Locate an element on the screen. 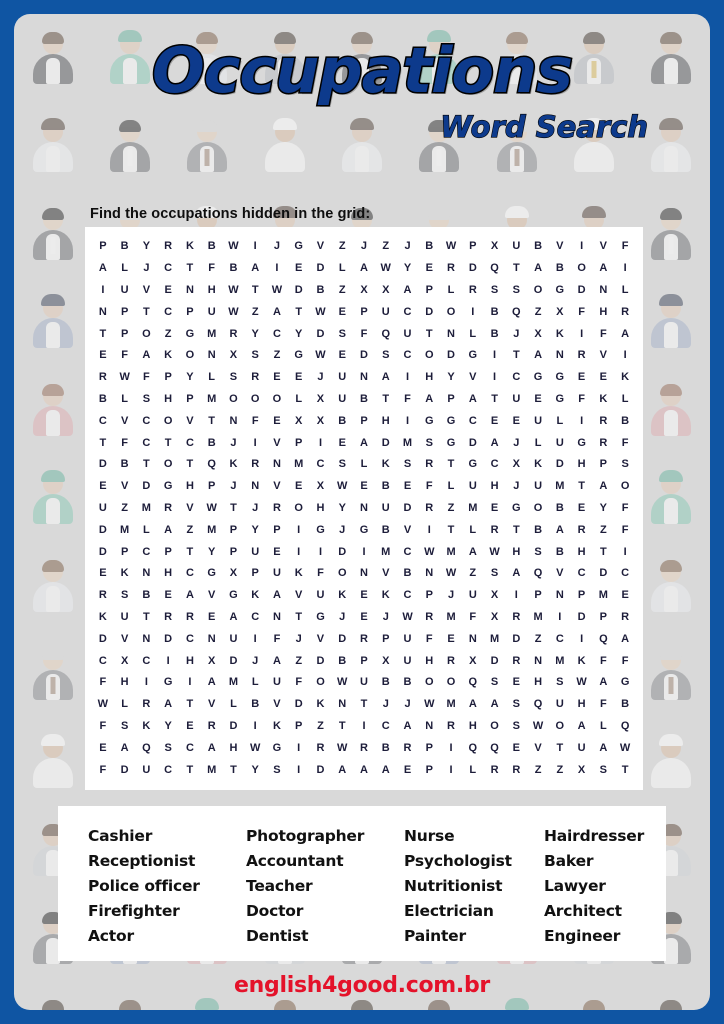 This screenshot has width=724, height=1024. grid-letter: O is located at coordinates (429, 355).